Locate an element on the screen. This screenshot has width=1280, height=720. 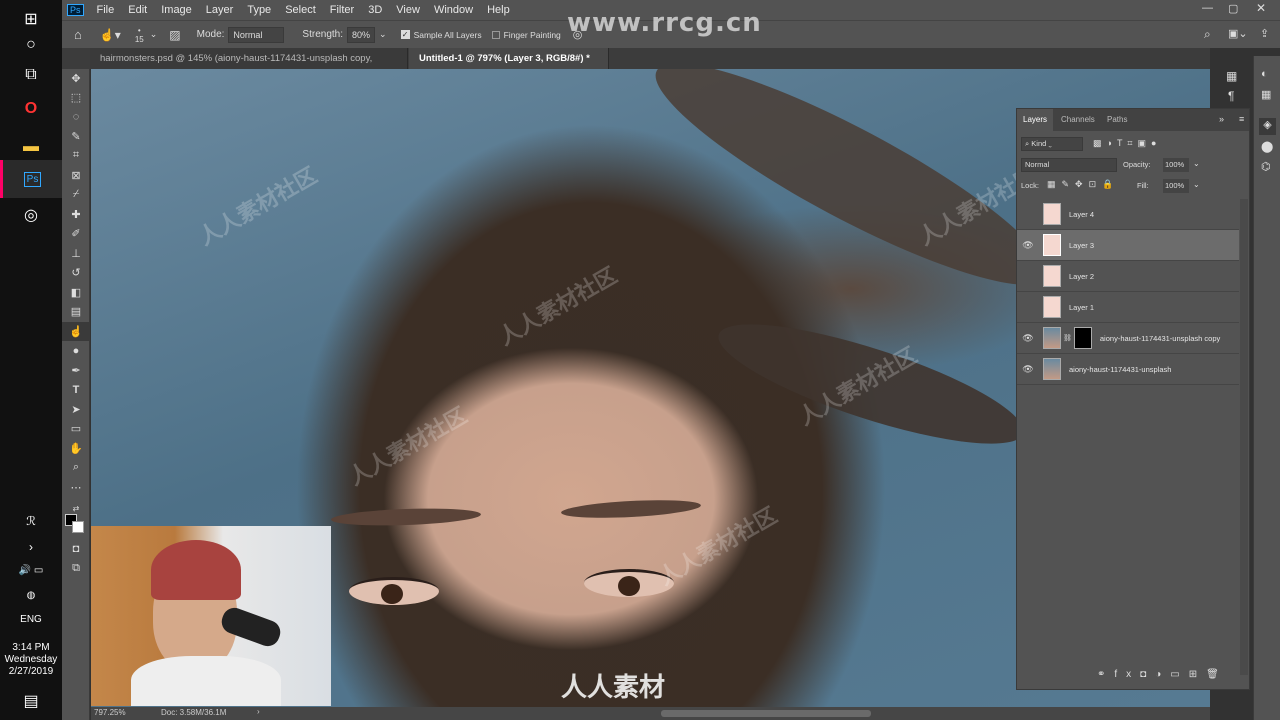
path-select-icon: ➤ is located at coordinates (76, 409).